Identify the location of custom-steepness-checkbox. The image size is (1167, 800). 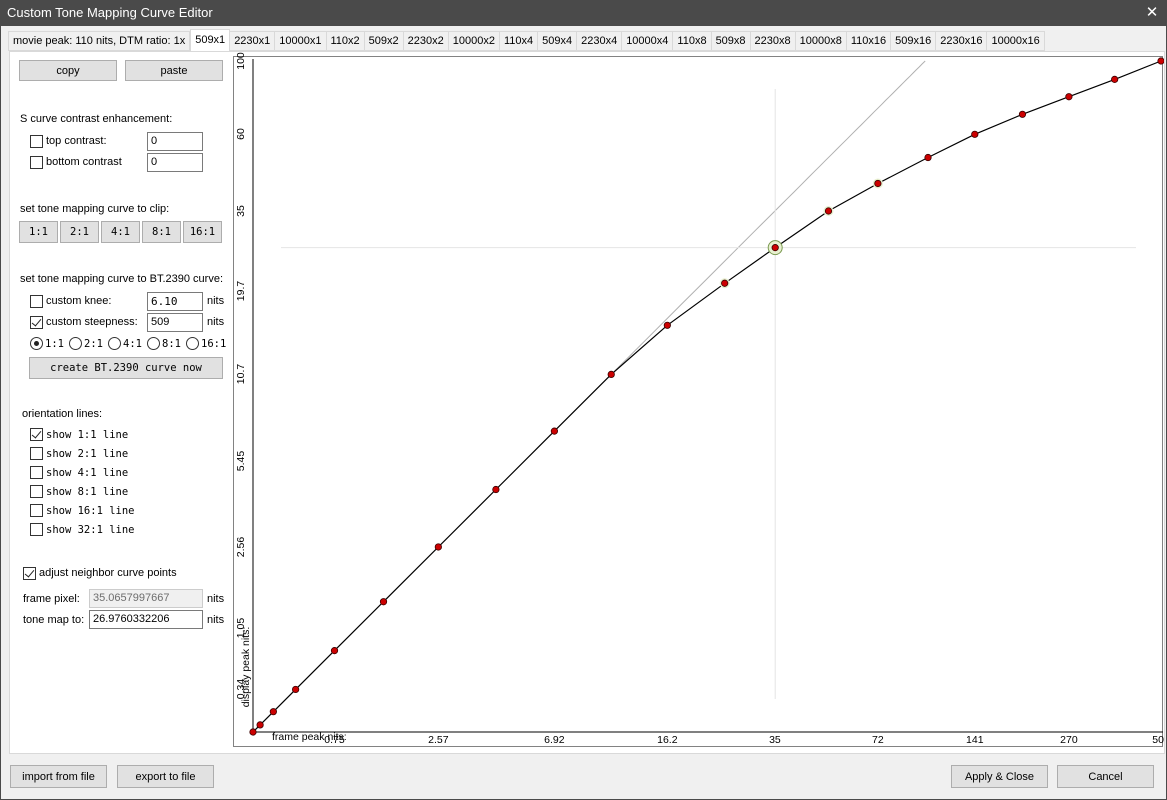
(36, 322).